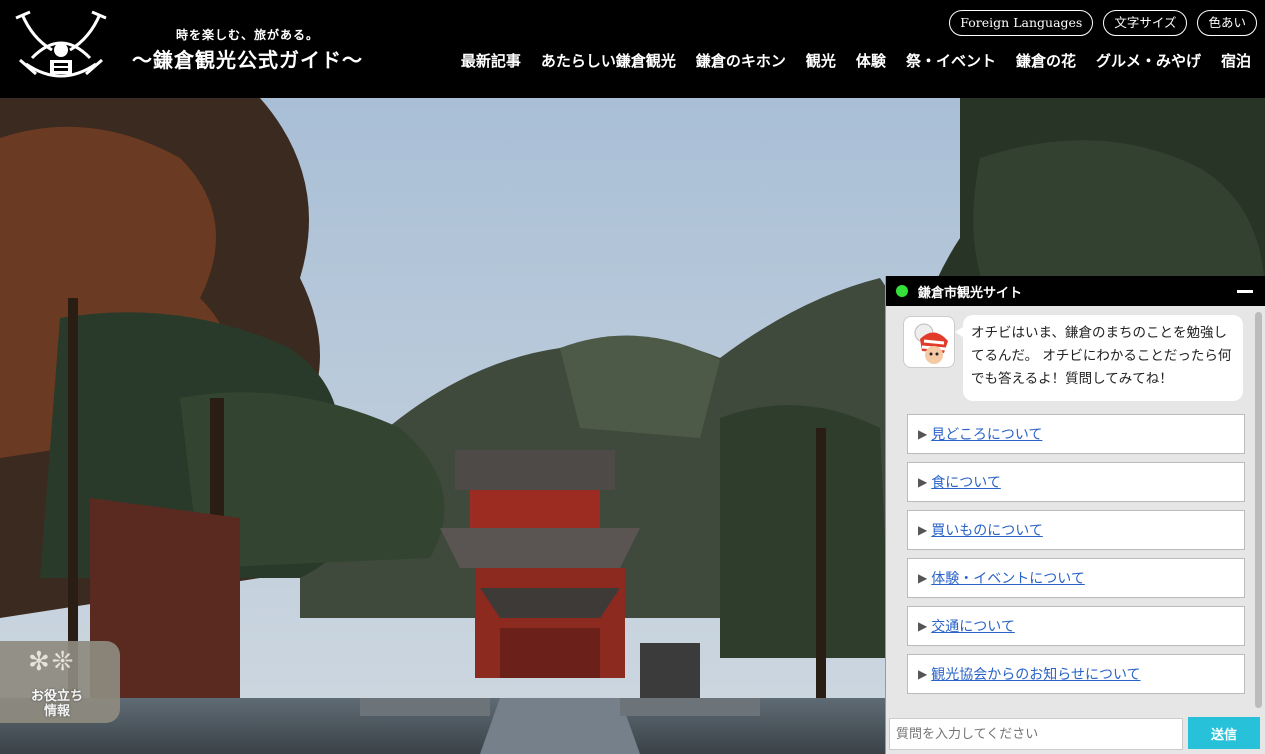  I want to click on nav-sightseeing: 観光, so click(821, 60).